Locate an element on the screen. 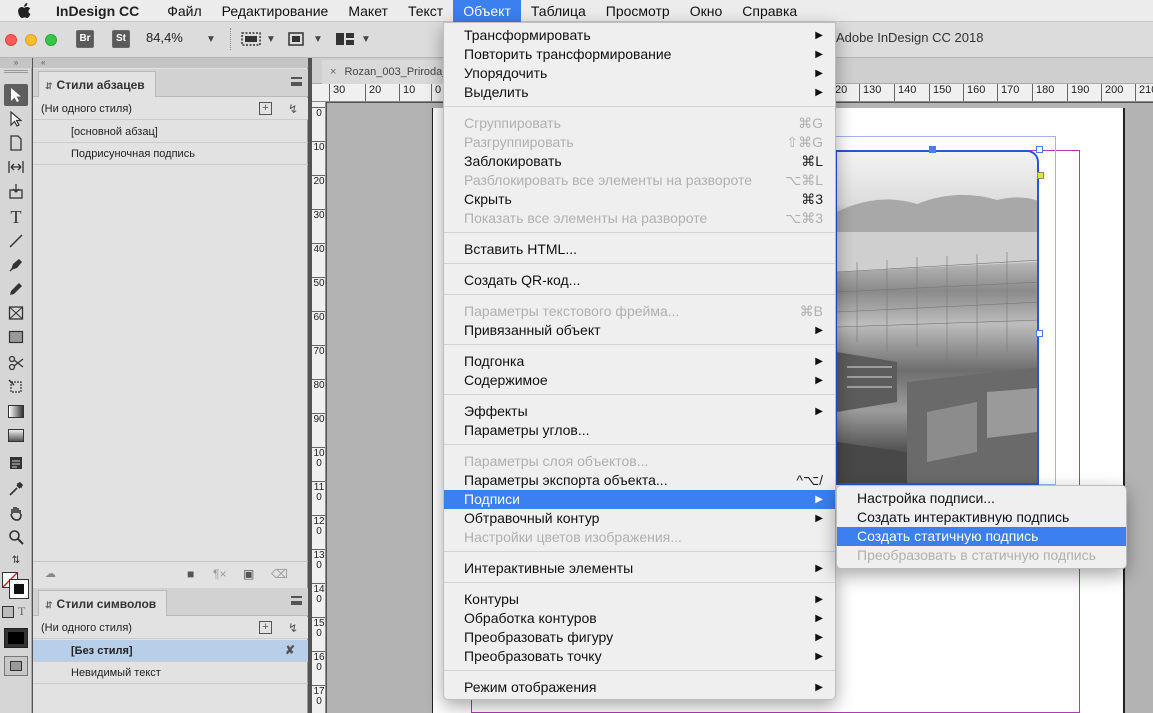 The height and width of the screenshot is (713, 1153). type-tool-icon: T is located at coordinates (16, 217).